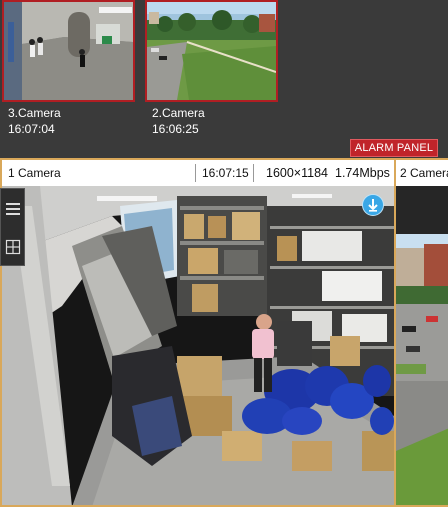  Describe the element at coordinates (175, 129) in the screenshot. I see `alarm-time-2: 16:06:25` at that location.